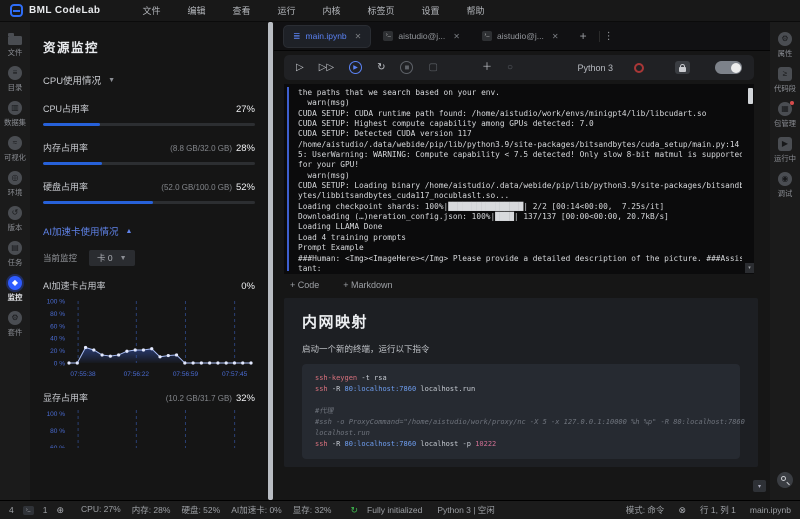 Image resolution: width=800 pixels, height=519 pixels. I want to click on sidebar-item-dataset: ▥ 数据集, so click(15, 114).